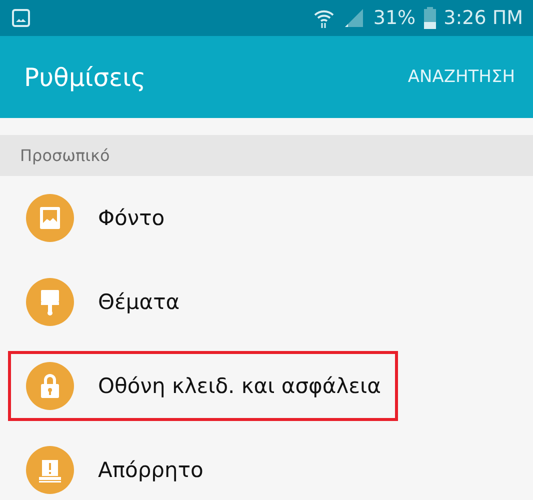  I want to click on settings-item: Θέματα, so click(102, 302).